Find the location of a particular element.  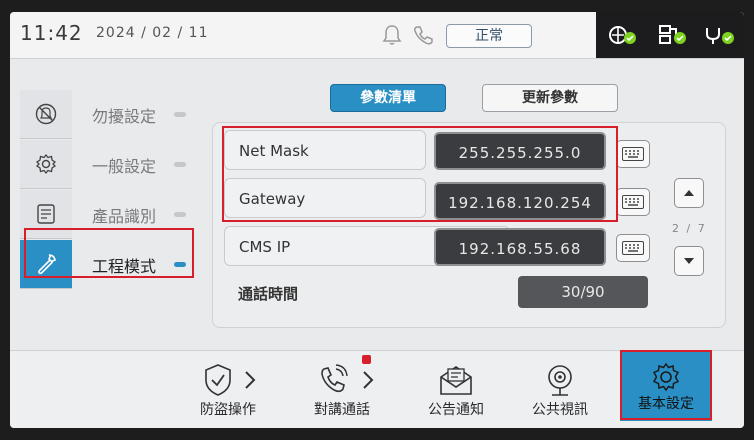

nav-label: 公告通知 is located at coordinates (456, 410).